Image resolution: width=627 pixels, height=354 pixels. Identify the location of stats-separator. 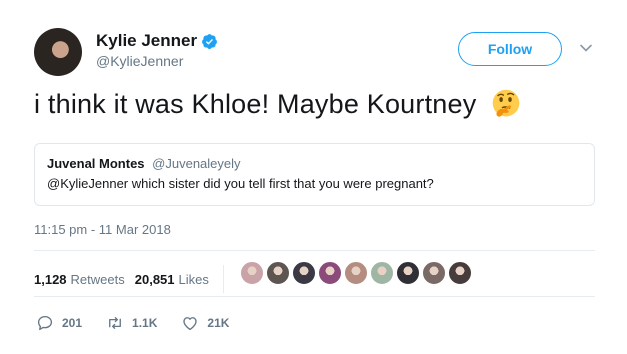
(223, 279).